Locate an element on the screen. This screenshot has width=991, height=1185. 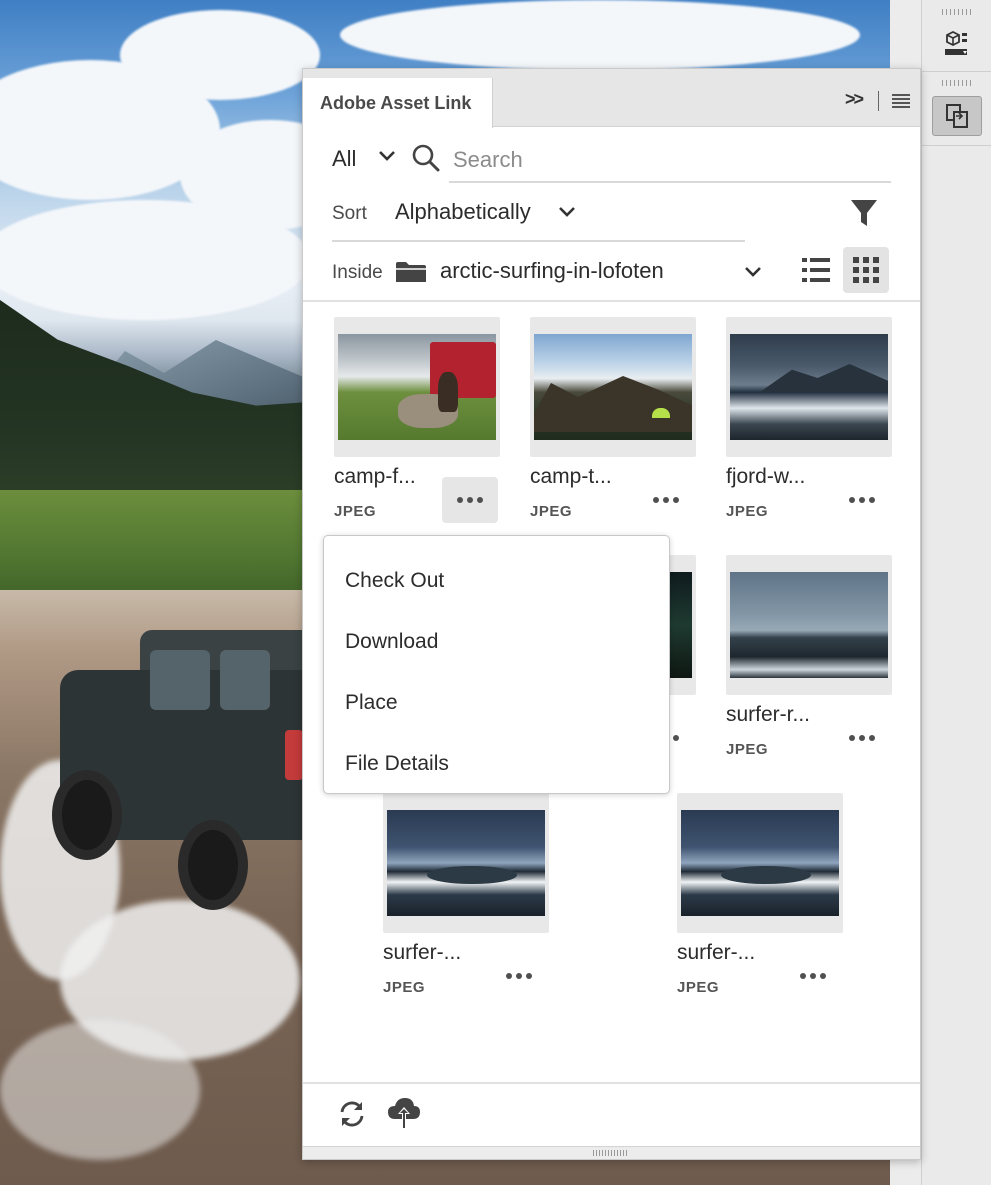
asset-card: surfer-r... JPEG is located at coordinates (809, 657).